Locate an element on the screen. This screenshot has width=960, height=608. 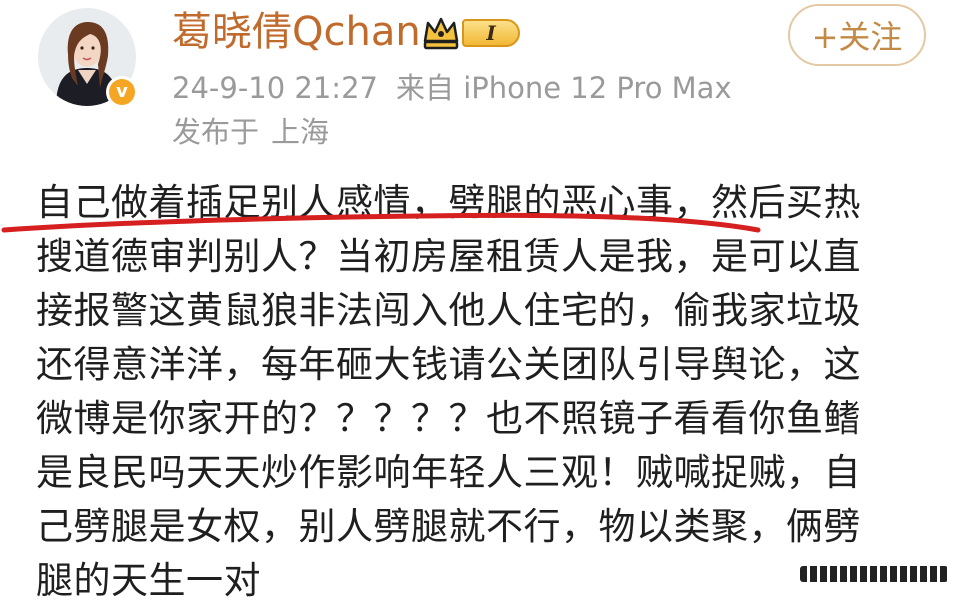
red-underline-annotation is located at coordinates (381, 222).